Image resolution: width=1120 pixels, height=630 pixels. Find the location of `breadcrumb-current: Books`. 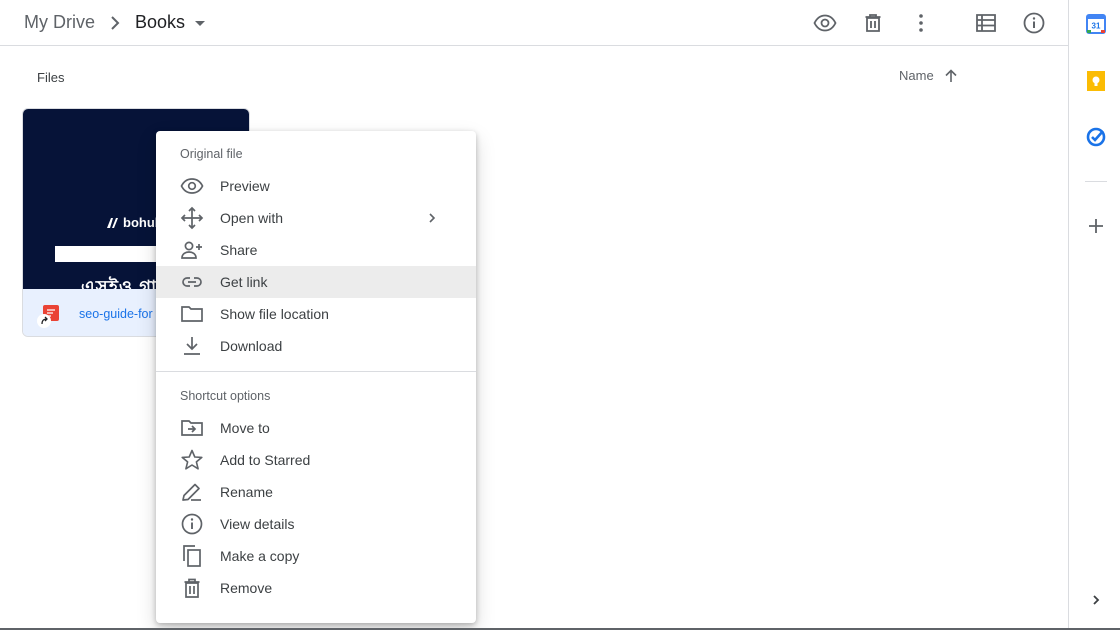

breadcrumb-current: Books is located at coordinates (160, 22).